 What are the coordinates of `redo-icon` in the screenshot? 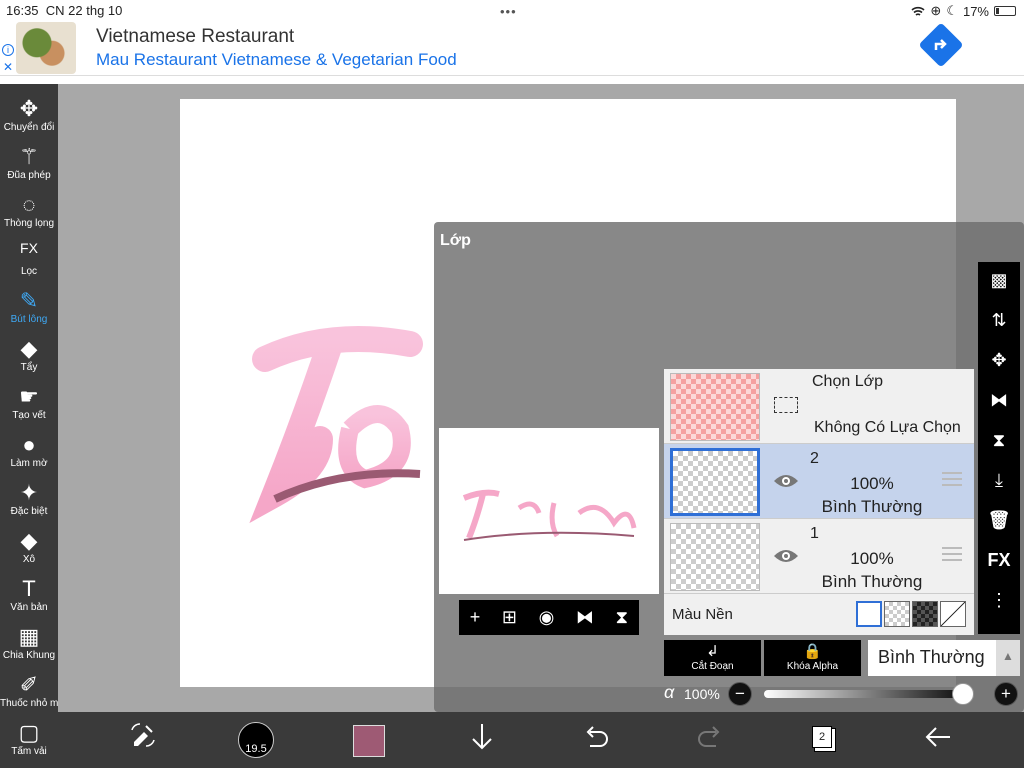 It's located at (710, 737).